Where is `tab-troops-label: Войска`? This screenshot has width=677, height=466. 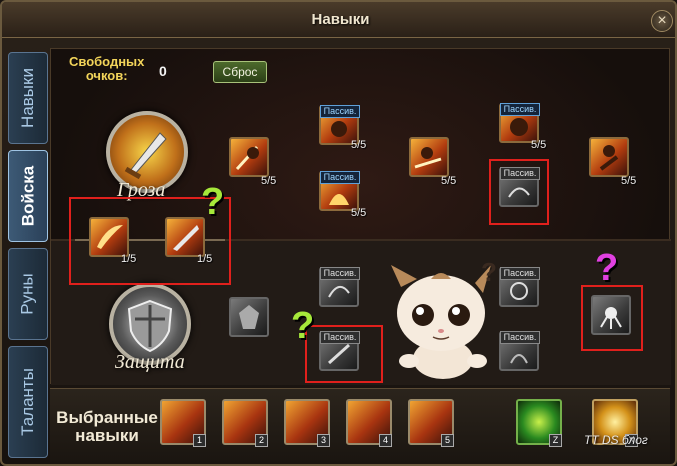 tab-troops-label: Войска is located at coordinates (27, 196).